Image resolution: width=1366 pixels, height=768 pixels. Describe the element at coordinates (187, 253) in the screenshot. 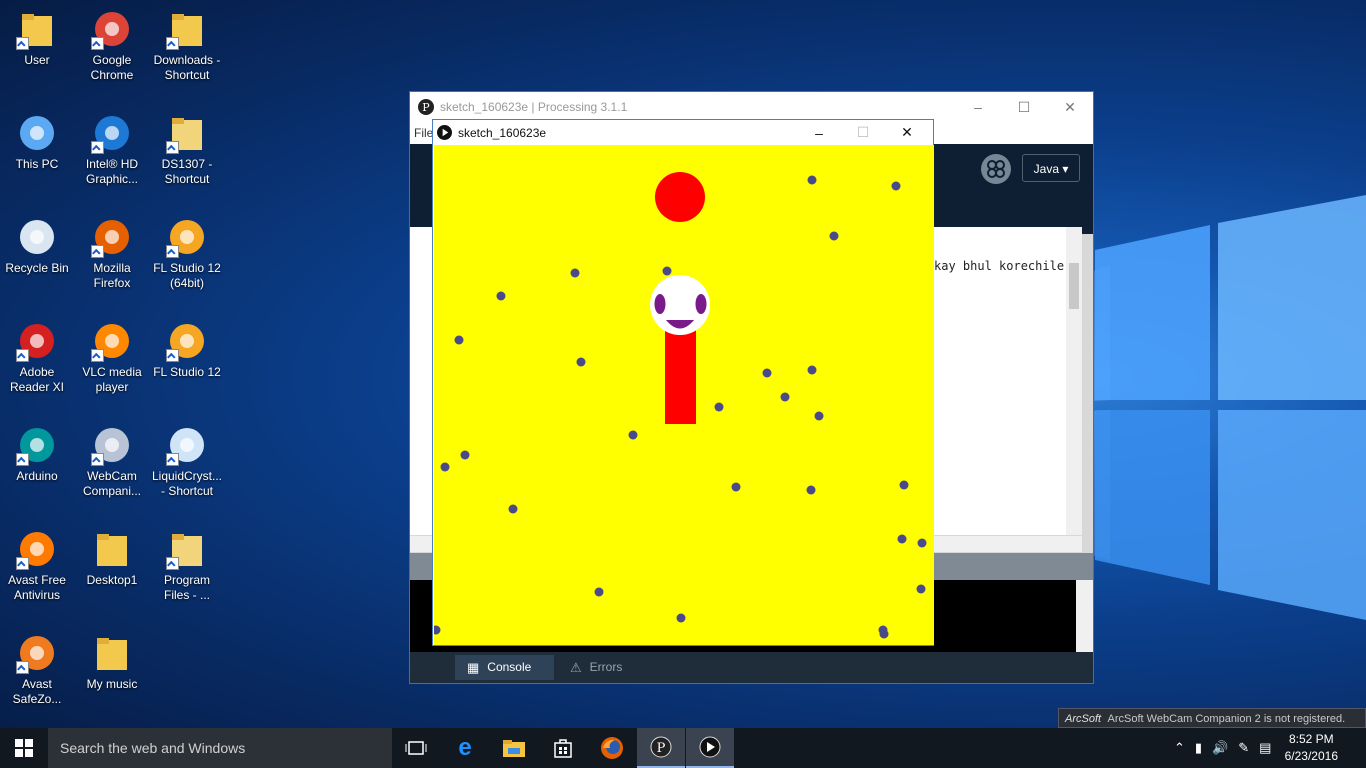

I see `desktop-icon: FL Studio 12 (64bit)` at that location.